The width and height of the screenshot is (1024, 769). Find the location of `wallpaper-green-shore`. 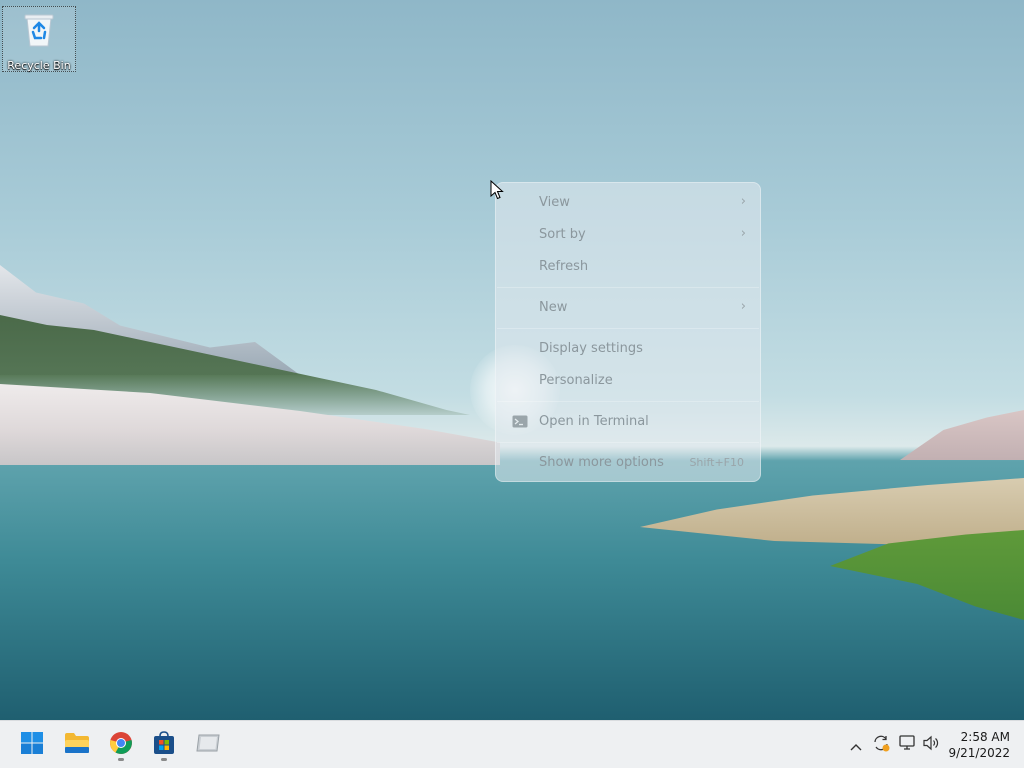

wallpaper-green-shore is located at coordinates (927, 575).